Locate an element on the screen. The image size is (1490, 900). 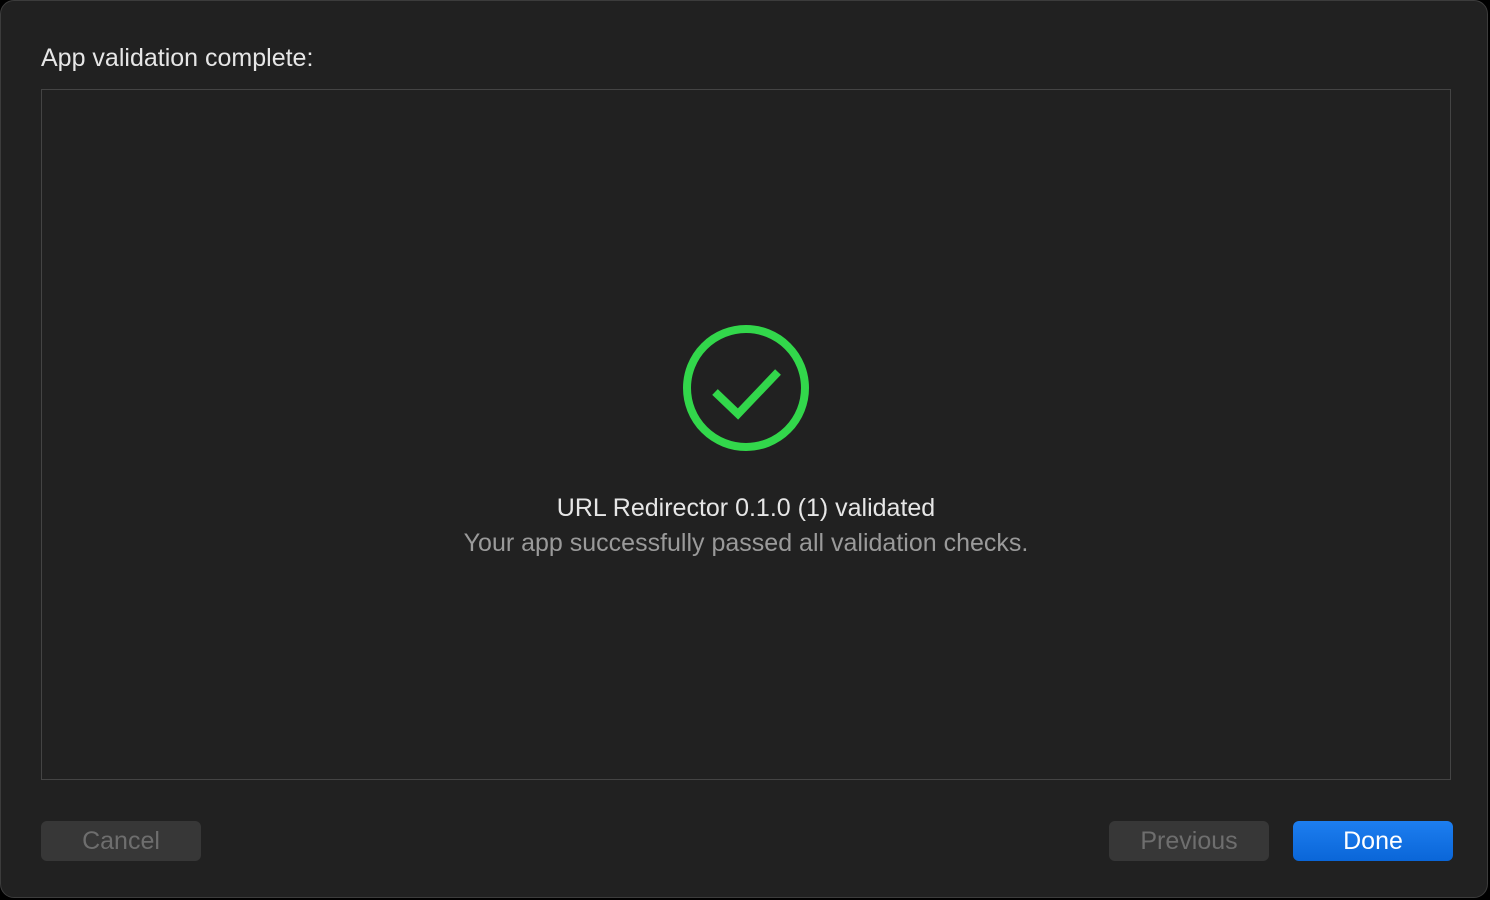
previous-button: Previous is located at coordinates (1189, 841).